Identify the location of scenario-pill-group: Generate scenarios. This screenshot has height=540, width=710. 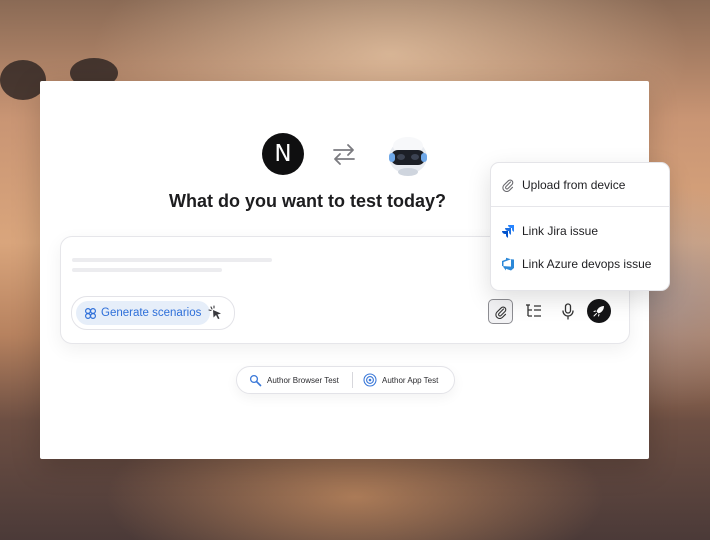
(153, 313).